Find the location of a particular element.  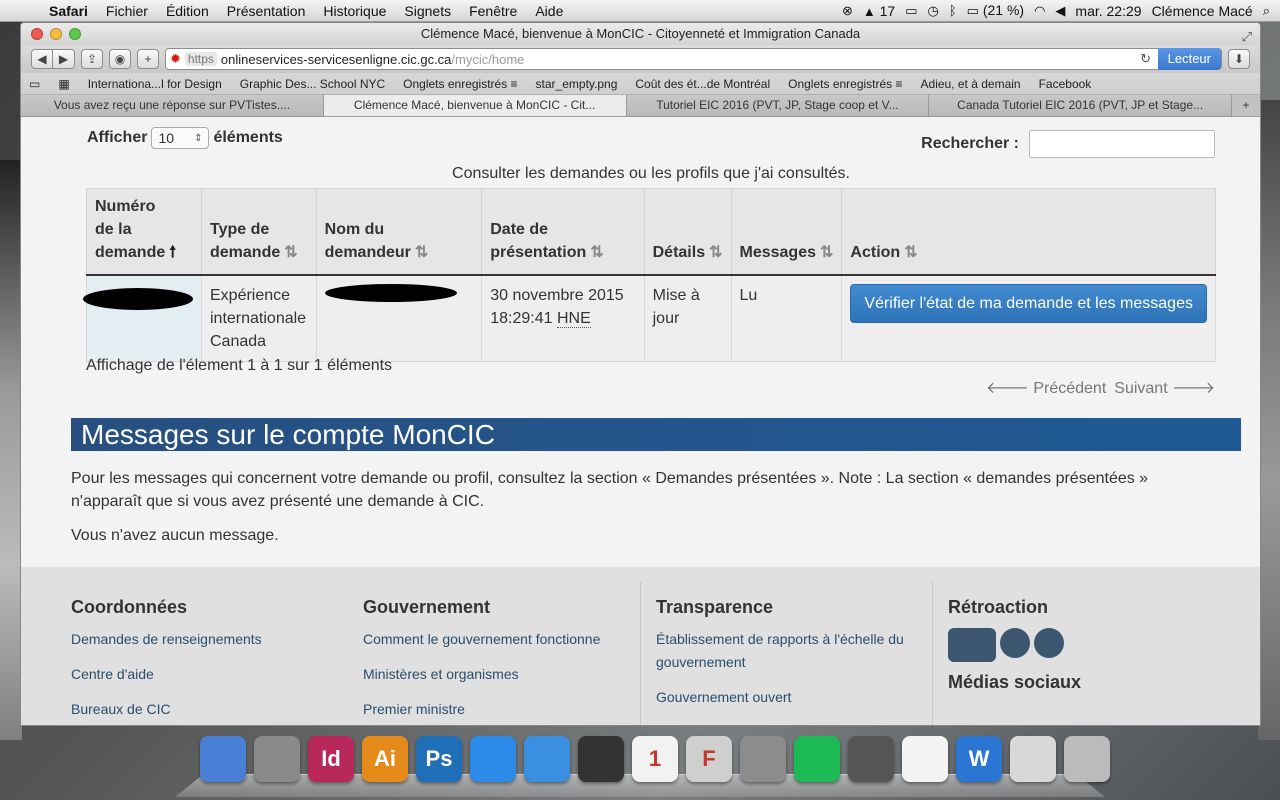

footer-link: Premier ministre is located at coordinates (498, 709).